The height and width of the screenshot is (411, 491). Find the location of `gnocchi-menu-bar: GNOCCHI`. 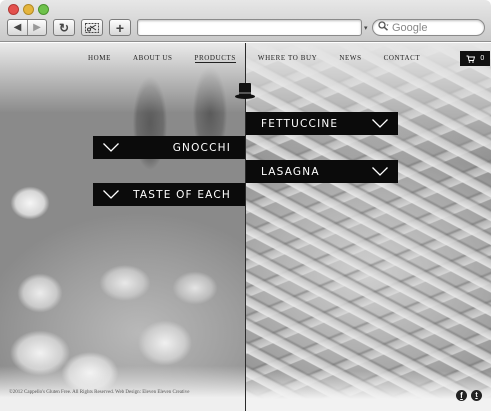

gnocchi-menu-bar: GNOCCHI is located at coordinates (169, 147).